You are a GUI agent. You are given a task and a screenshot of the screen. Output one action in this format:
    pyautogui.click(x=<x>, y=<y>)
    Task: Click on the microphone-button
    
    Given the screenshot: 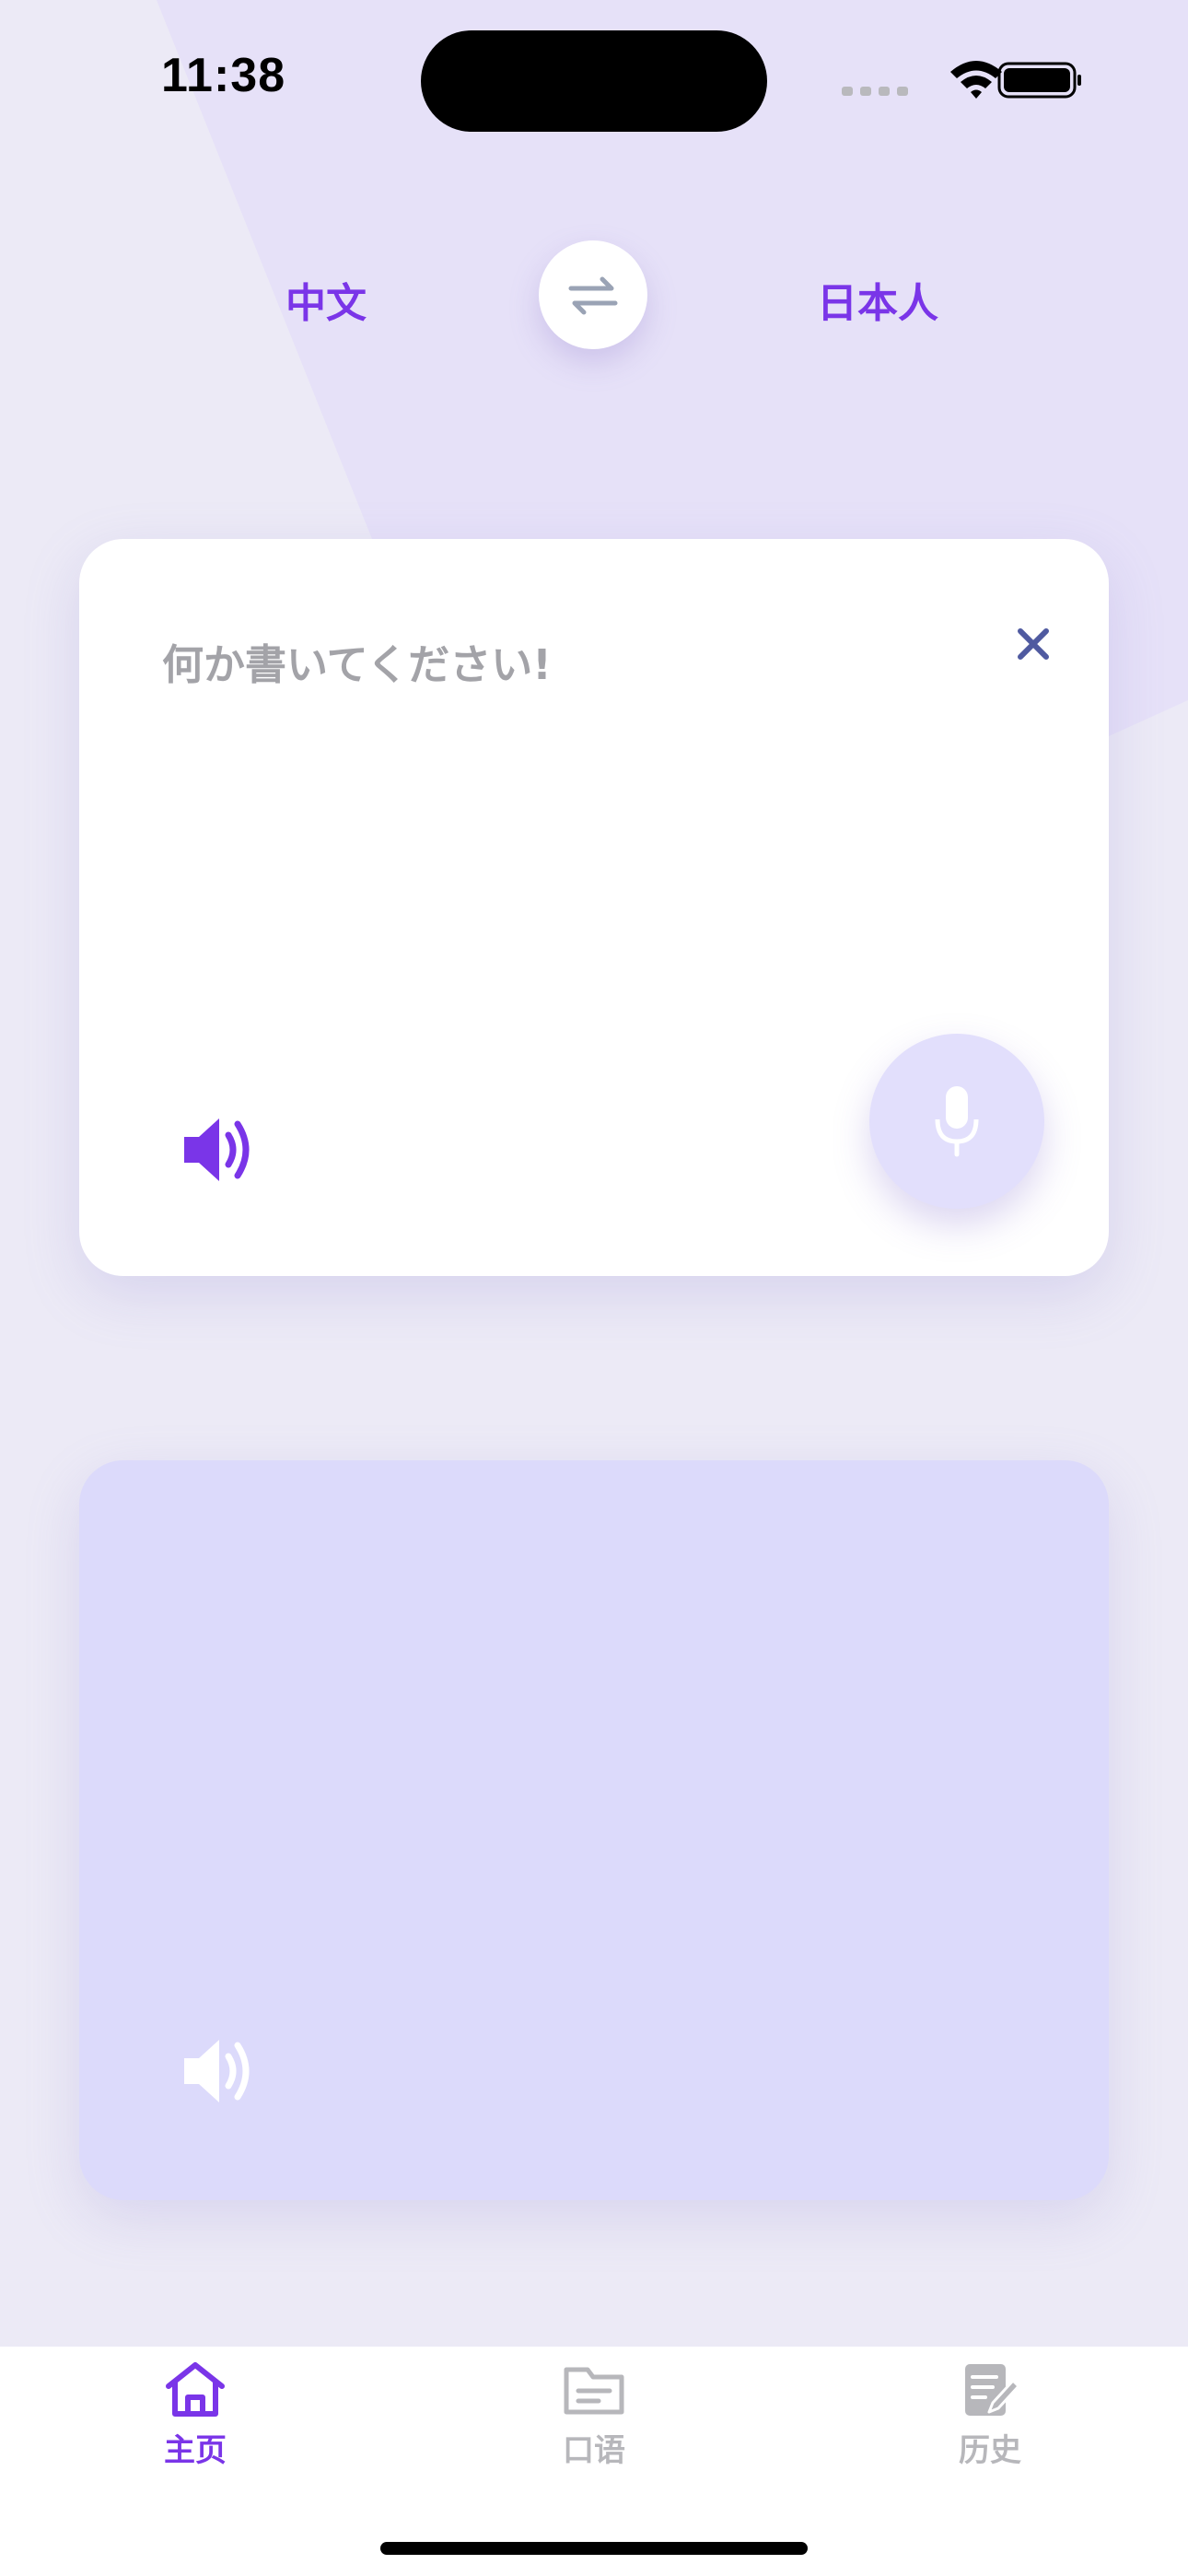 What is the action you would take?
    pyautogui.click(x=956, y=1121)
    